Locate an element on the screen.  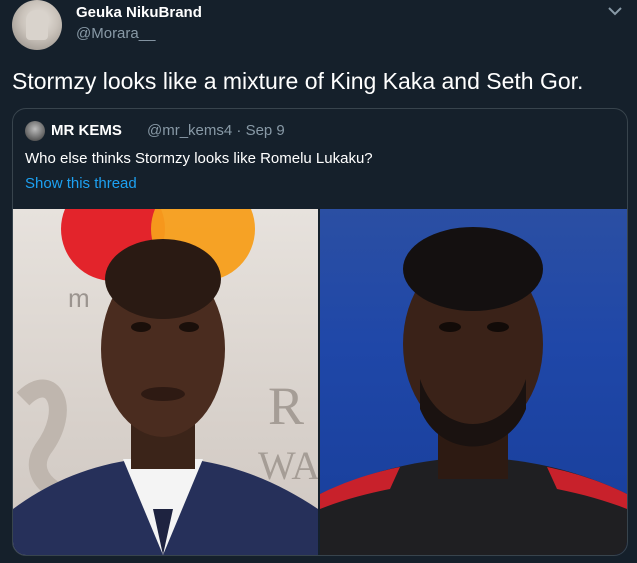
author-name: Geuka NikuBrand is located at coordinates (139, 12).